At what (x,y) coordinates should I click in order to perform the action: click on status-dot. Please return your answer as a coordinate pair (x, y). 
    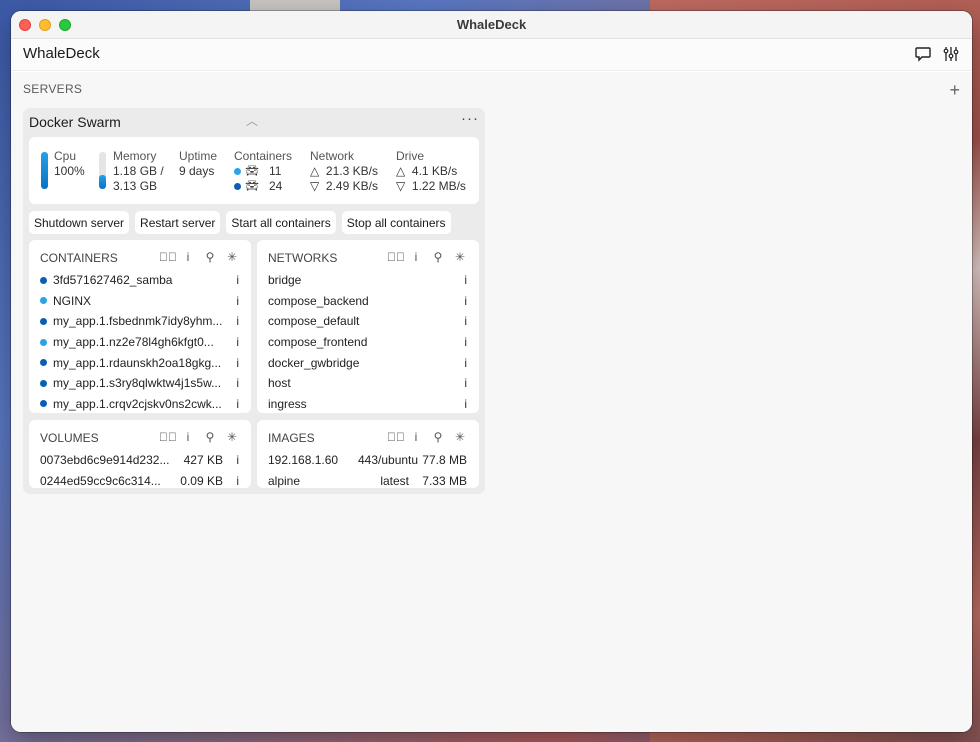
    Looking at the image, I should click on (43, 342).